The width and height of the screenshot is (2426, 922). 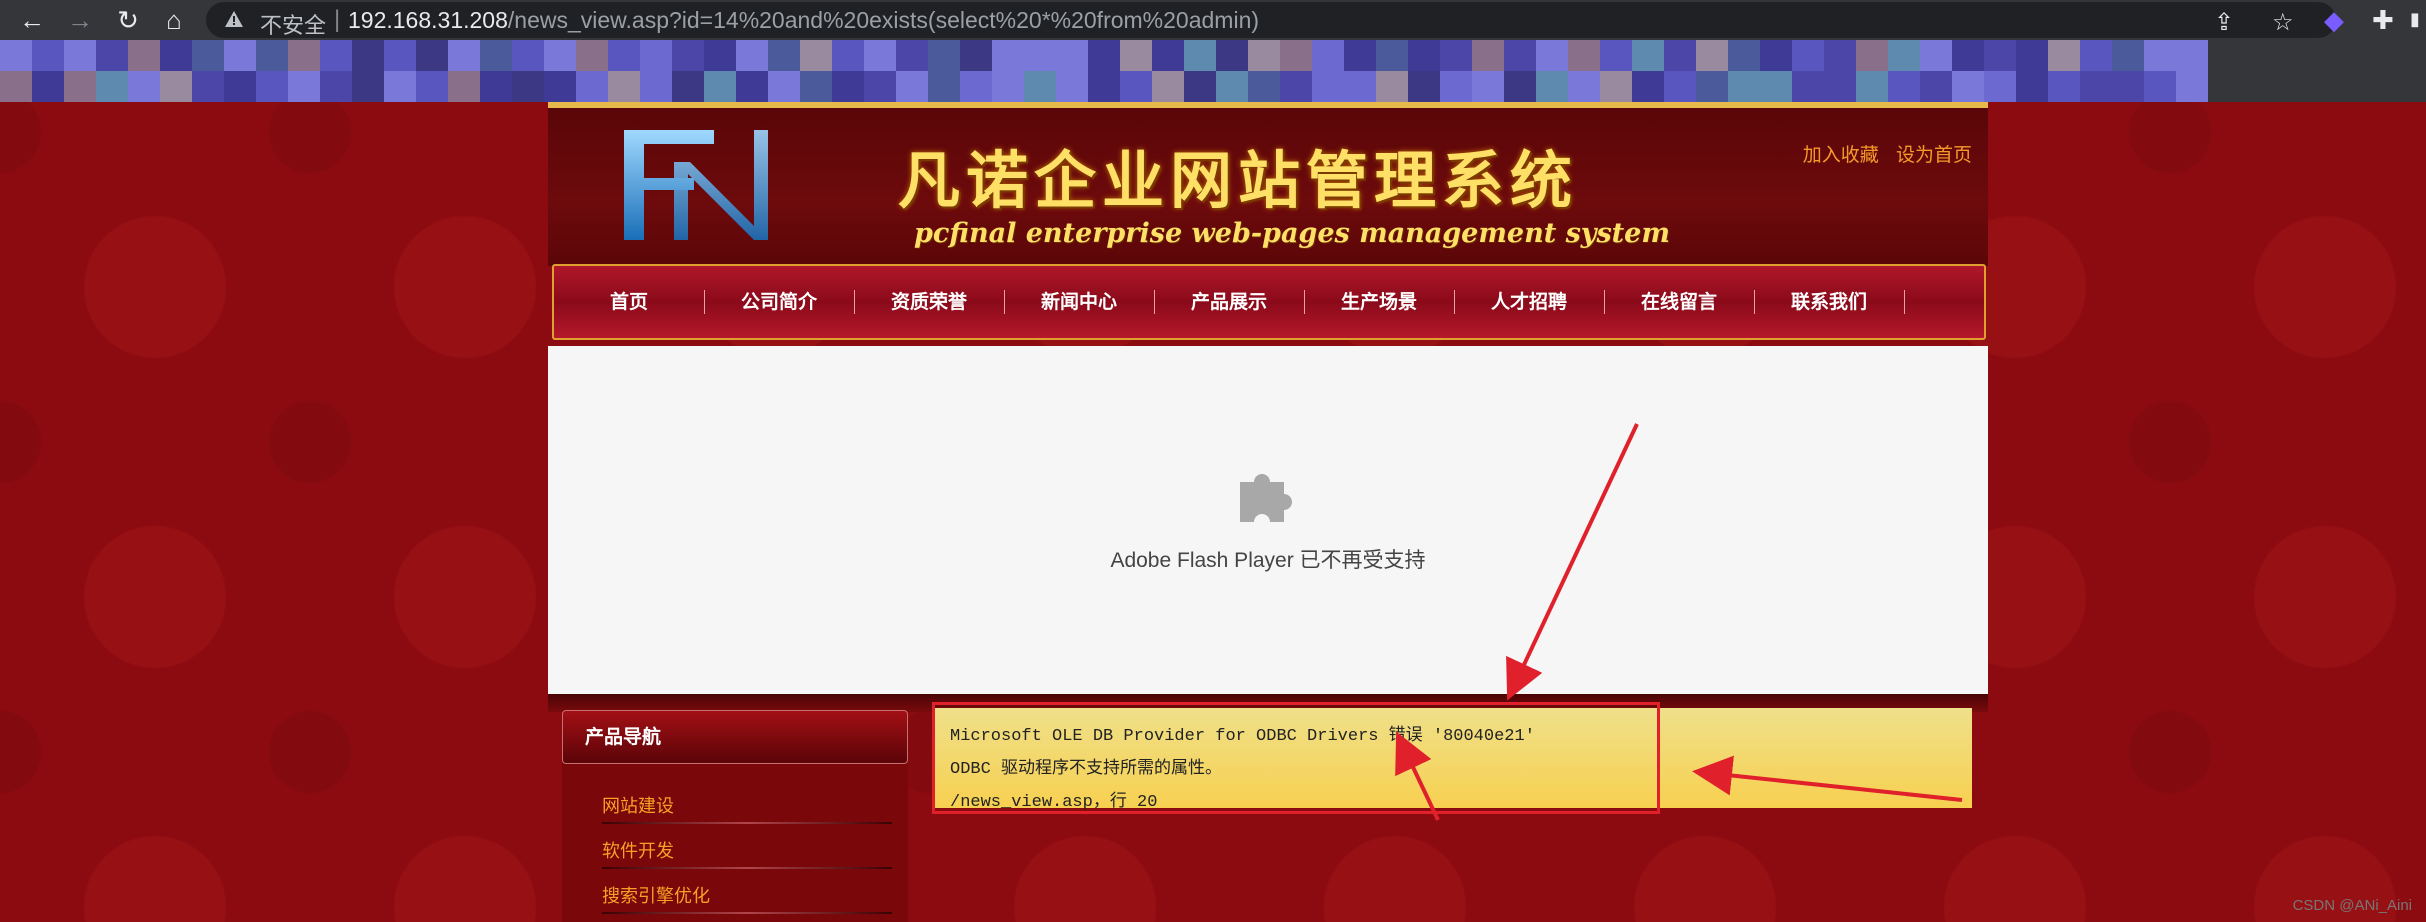 What do you see at coordinates (1572, 562) in the screenshot?
I see `annotation-arrow-down` at bounding box center [1572, 562].